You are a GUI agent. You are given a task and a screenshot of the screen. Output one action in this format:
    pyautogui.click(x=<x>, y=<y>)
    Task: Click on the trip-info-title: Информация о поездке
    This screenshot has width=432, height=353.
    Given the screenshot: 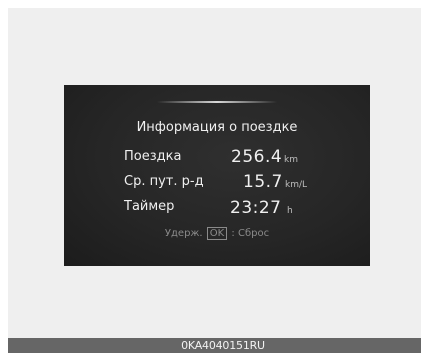 What is the action you would take?
    pyautogui.click(x=217, y=127)
    